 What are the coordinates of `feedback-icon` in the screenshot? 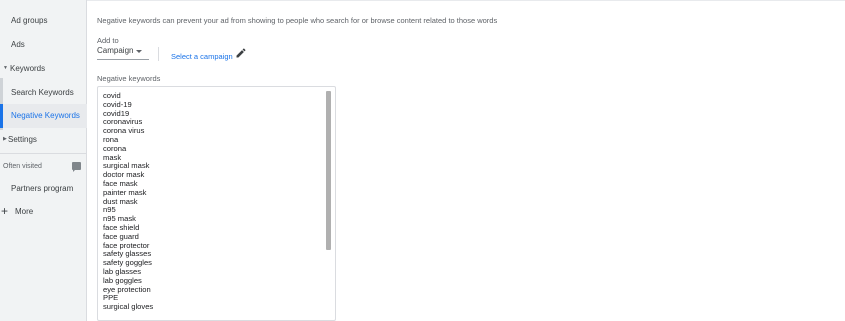 It's located at (76, 167).